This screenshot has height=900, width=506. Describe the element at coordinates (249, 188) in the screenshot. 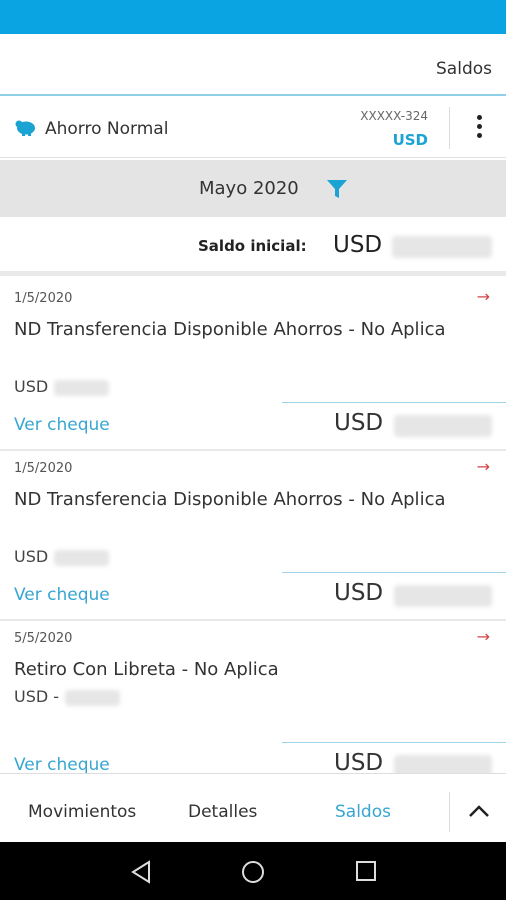

I see `month-label: Mayo 2020` at that location.